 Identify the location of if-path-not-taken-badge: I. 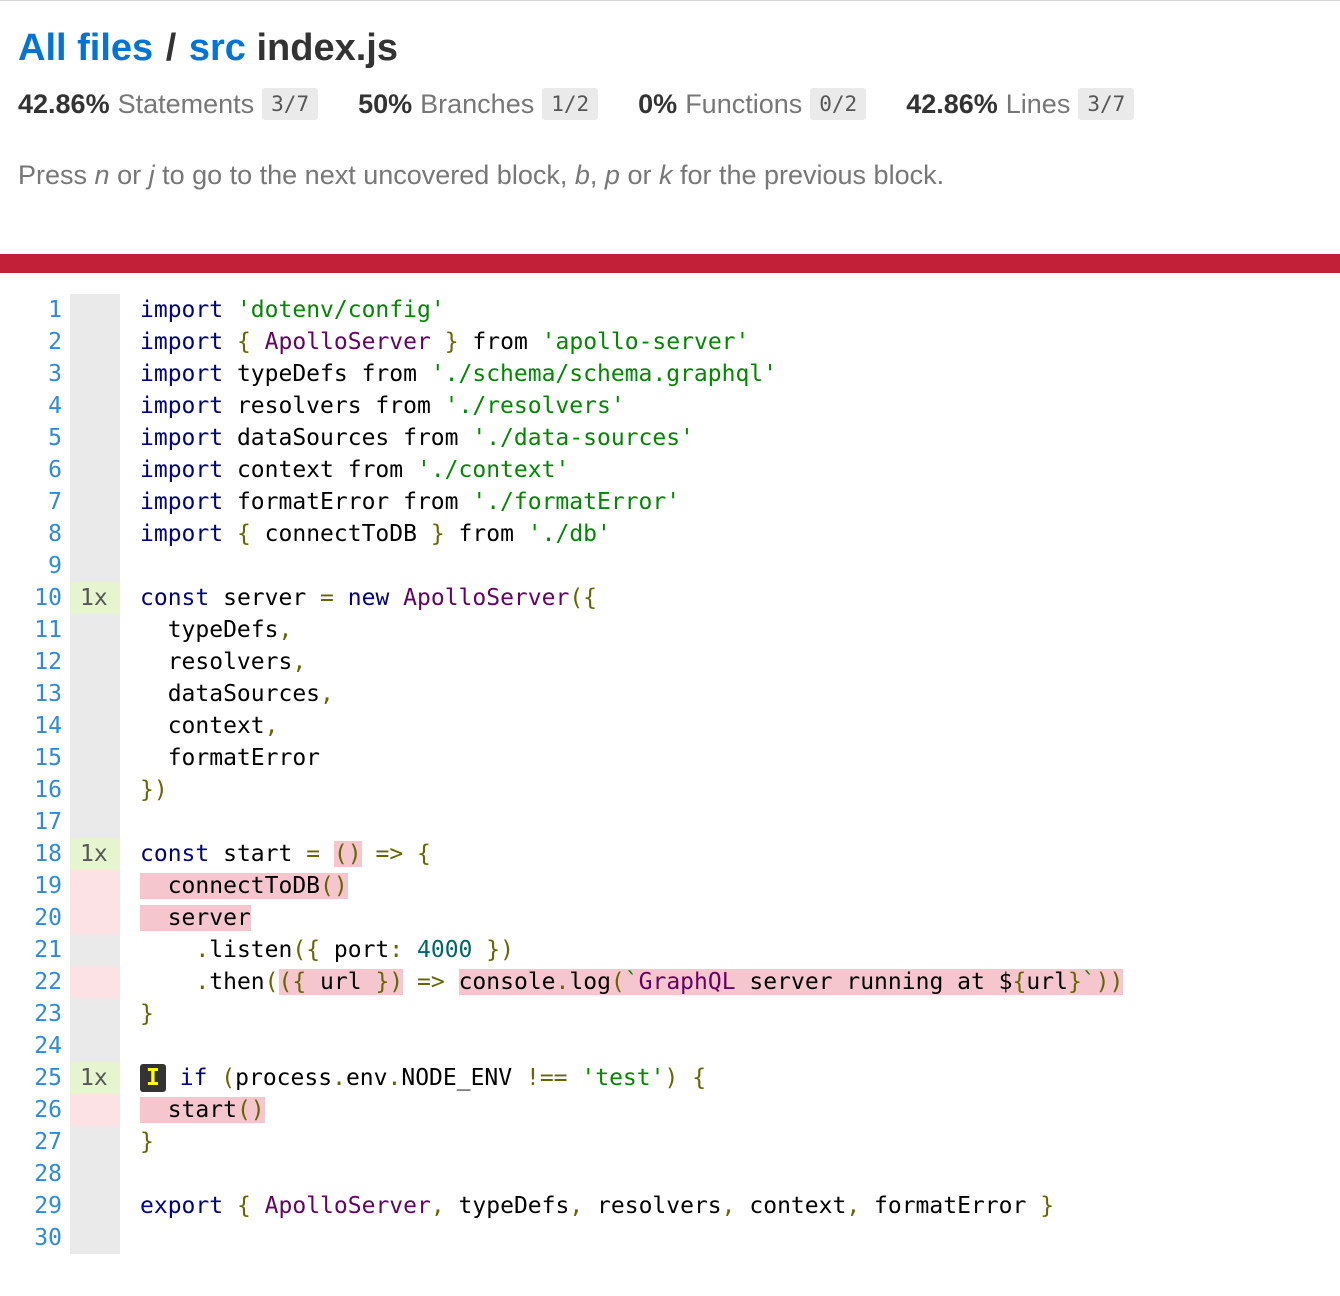
(153, 1078).